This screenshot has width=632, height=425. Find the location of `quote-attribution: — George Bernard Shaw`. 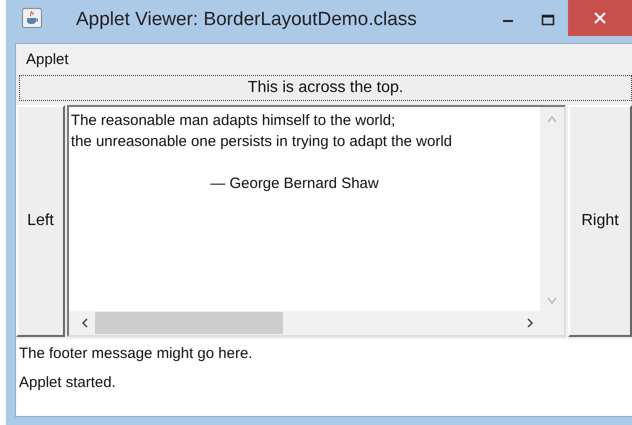

quote-attribution: — George Bernard Shaw is located at coordinates (294, 184).